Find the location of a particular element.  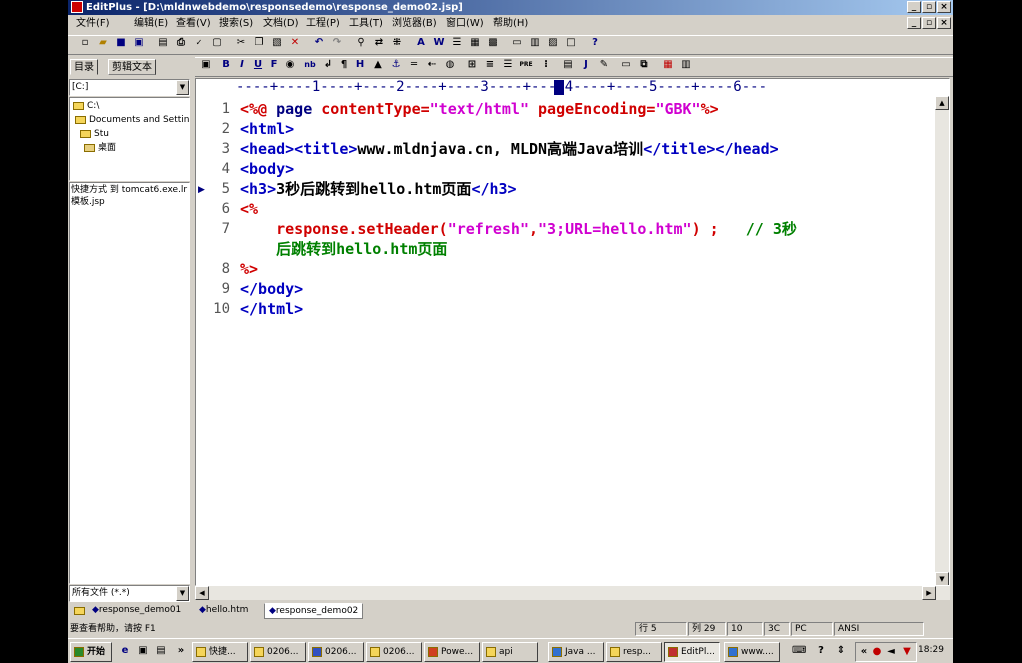

open-folder-icon: ▰ is located at coordinates (103, 43).